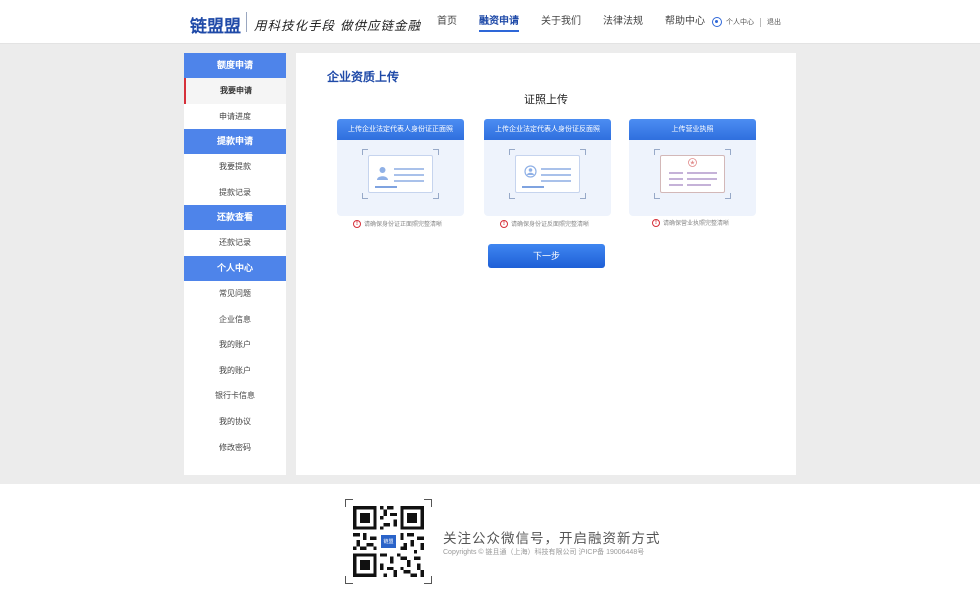 Image resolution: width=980 pixels, height=600 pixels. I want to click on id-card-back-icon, so click(547, 174).